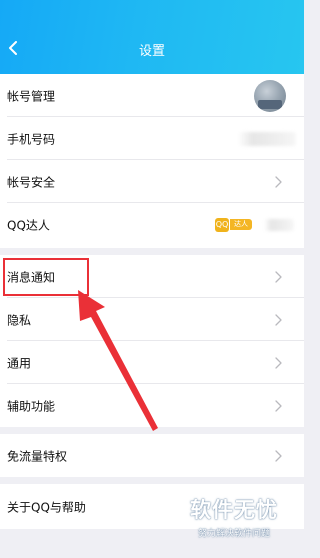 This screenshot has width=320, height=558. I want to click on settings-item-label: QQ达人, so click(28, 225).